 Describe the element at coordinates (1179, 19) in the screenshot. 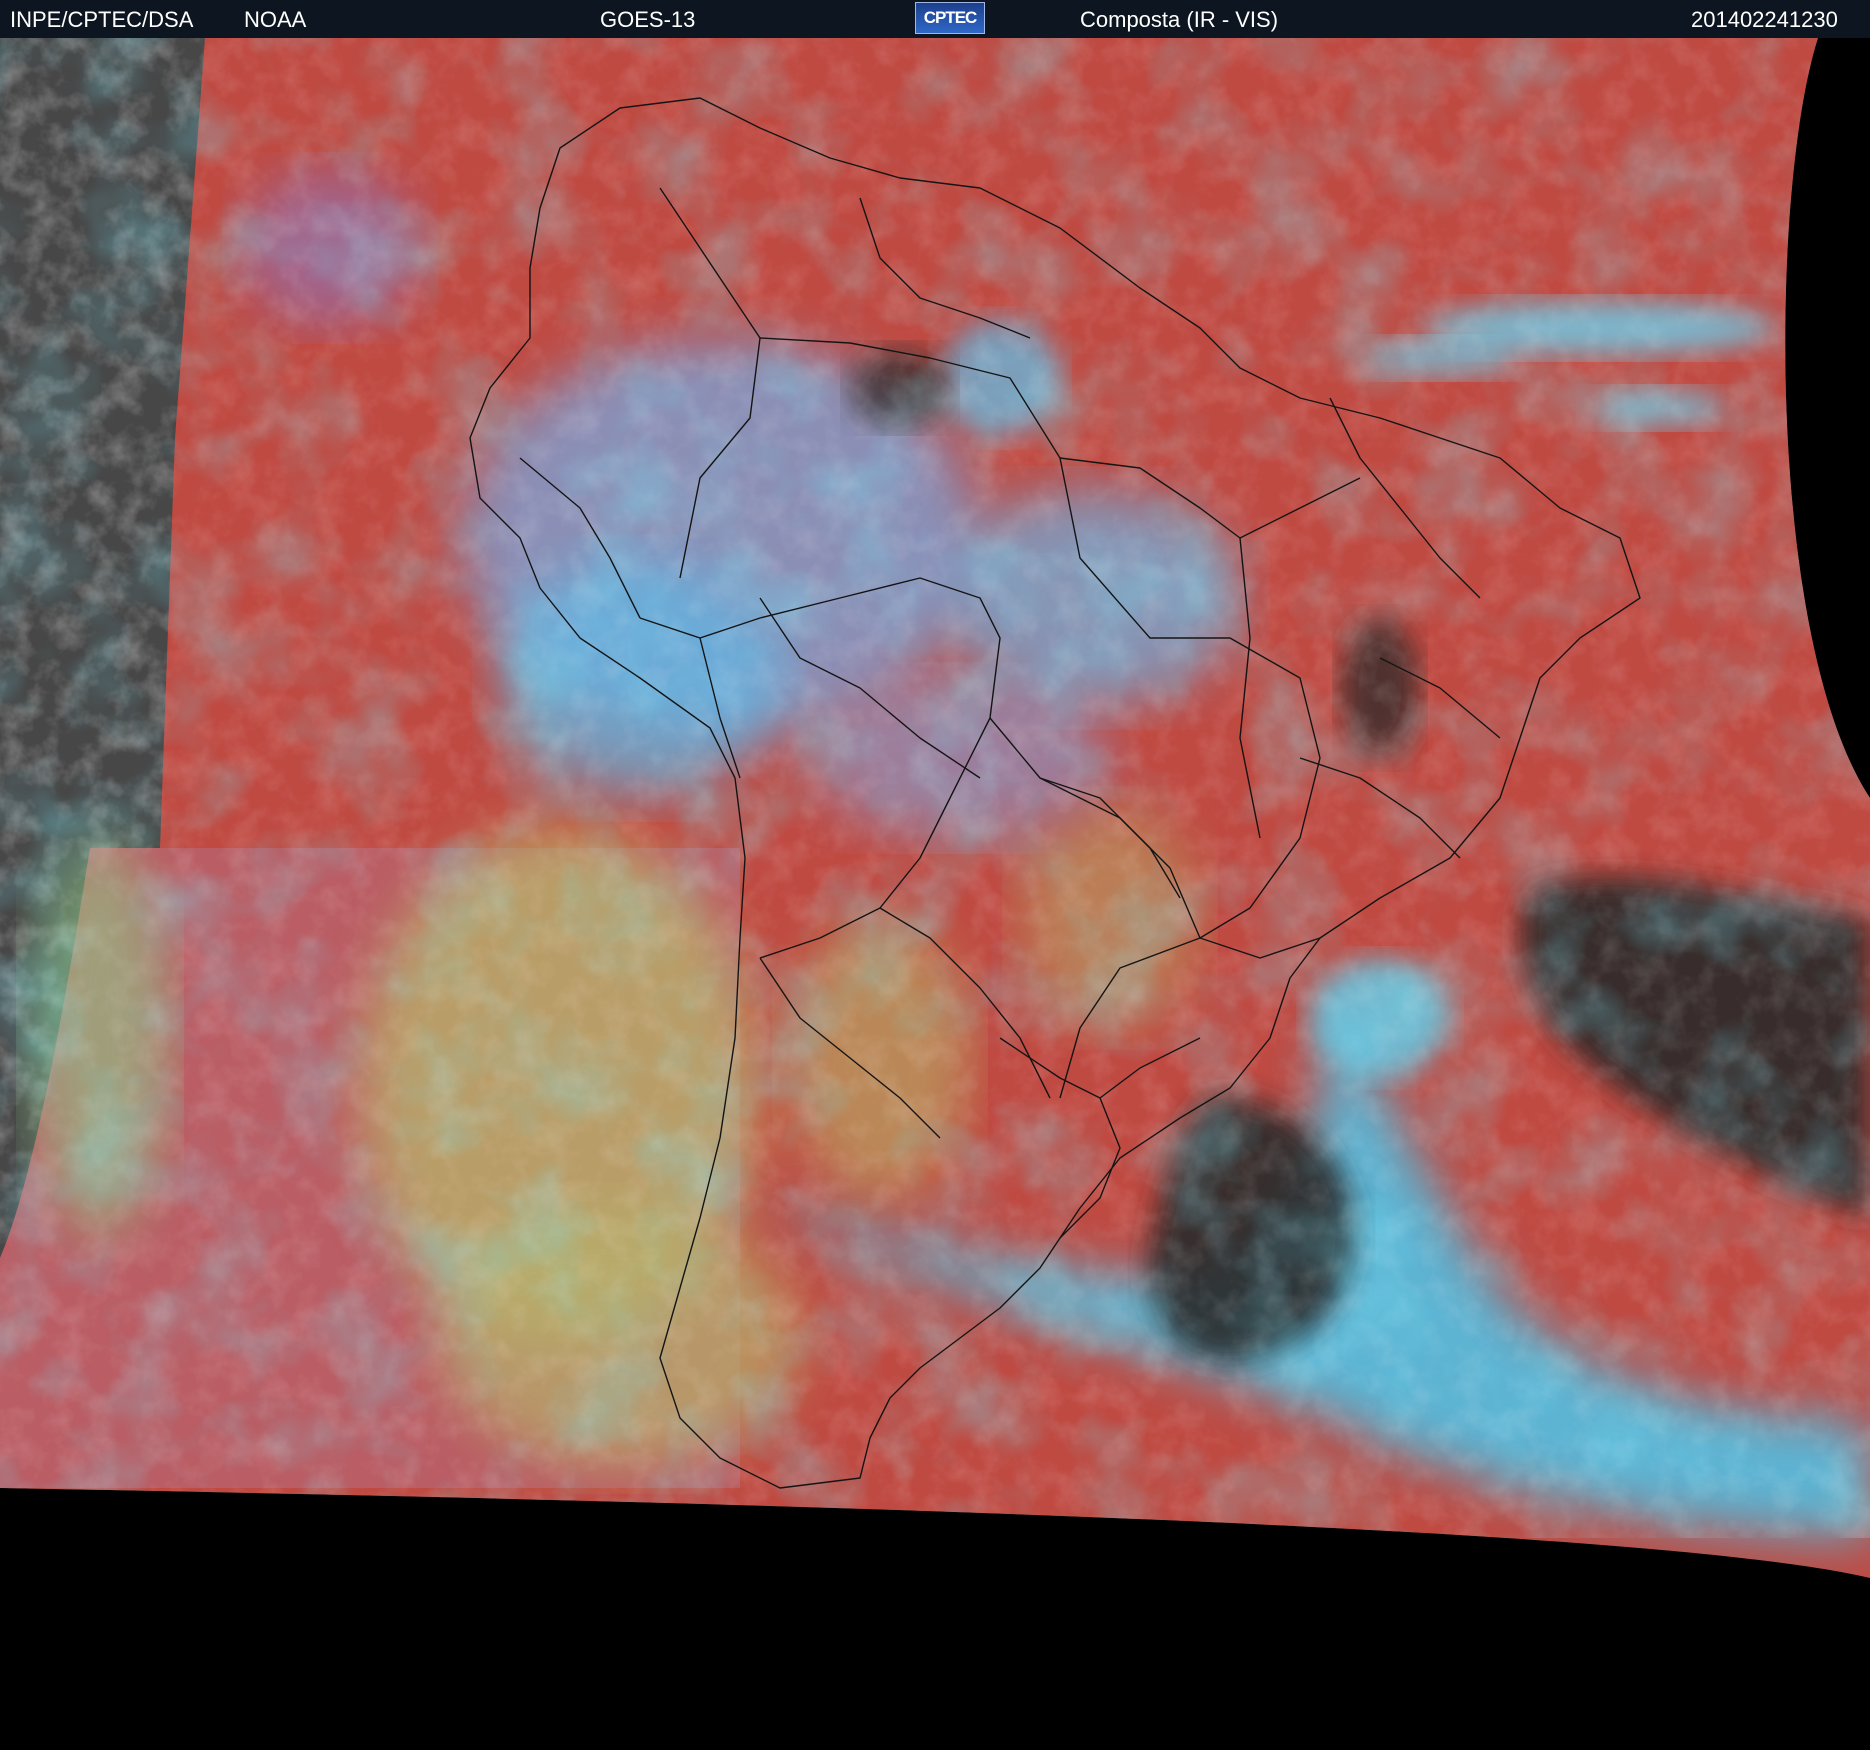

I see `product-label: Composta (IR - VIS)` at that location.